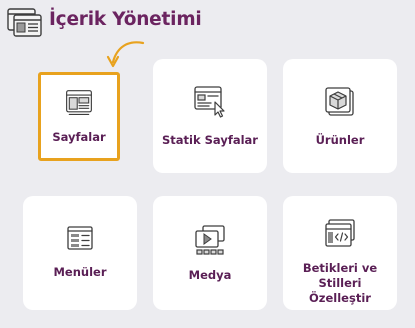  What do you see at coordinates (125, 19) in the screenshot?
I see `page-title: İçerik Yönetimi` at bounding box center [125, 19].